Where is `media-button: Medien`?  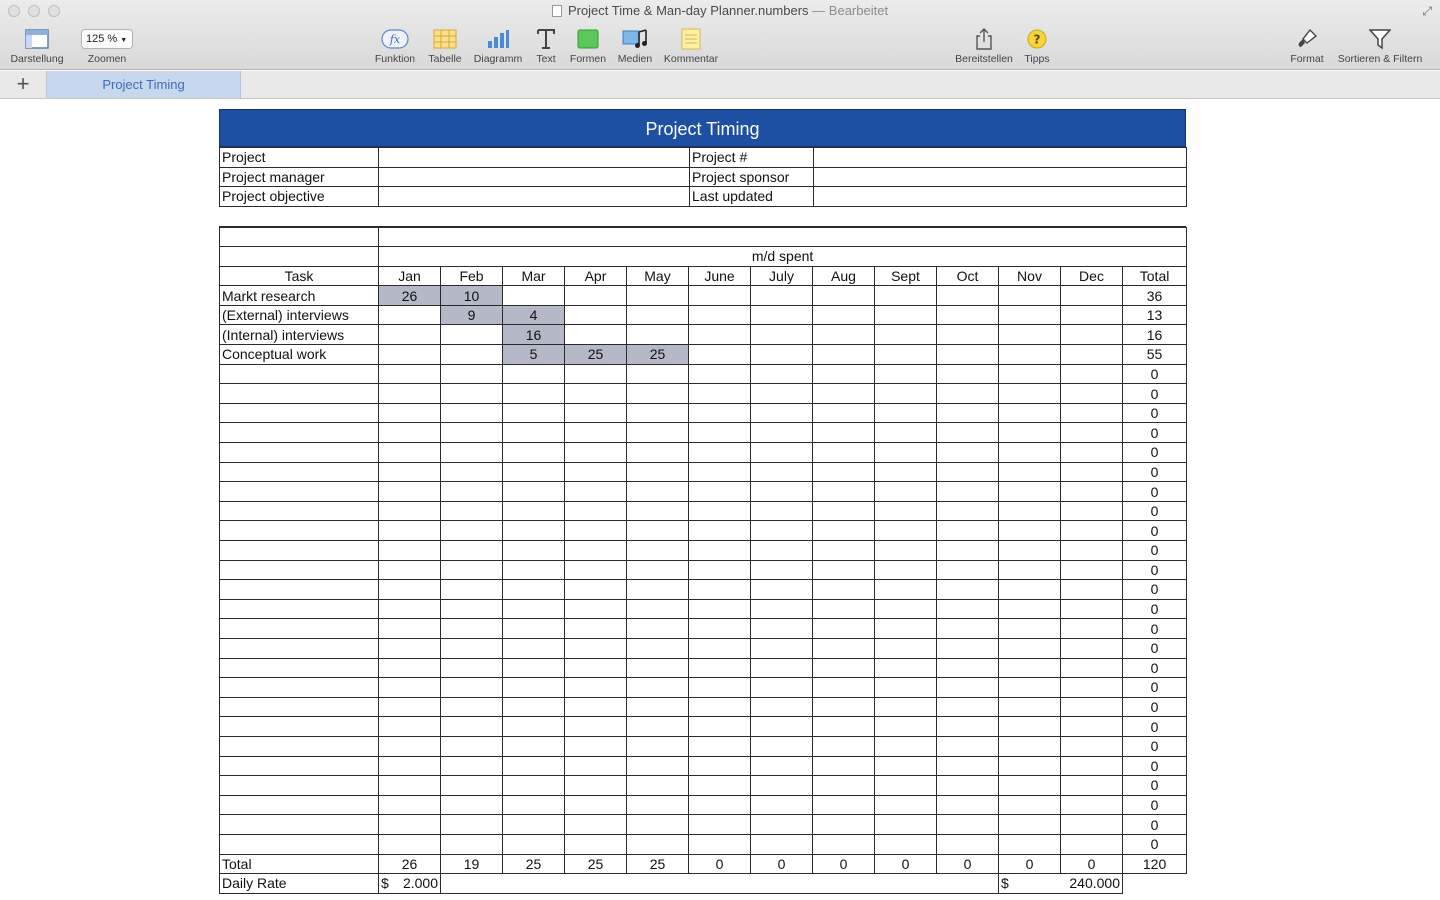 media-button: Medien is located at coordinates (635, 45).